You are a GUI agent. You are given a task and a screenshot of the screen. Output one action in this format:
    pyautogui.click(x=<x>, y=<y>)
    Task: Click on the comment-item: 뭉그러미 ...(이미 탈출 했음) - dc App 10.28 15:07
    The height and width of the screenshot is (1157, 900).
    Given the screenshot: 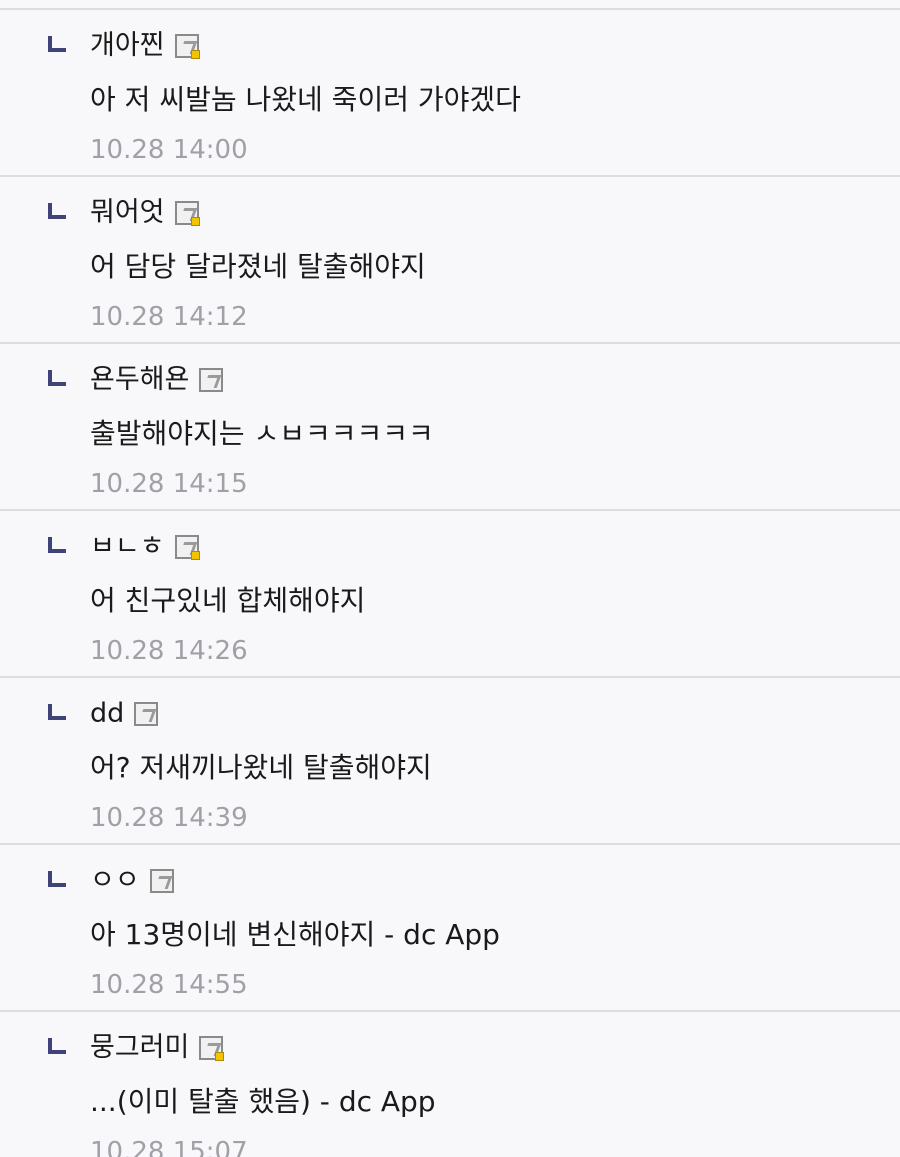 What is the action you would take?
    pyautogui.click(x=450, y=1084)
    